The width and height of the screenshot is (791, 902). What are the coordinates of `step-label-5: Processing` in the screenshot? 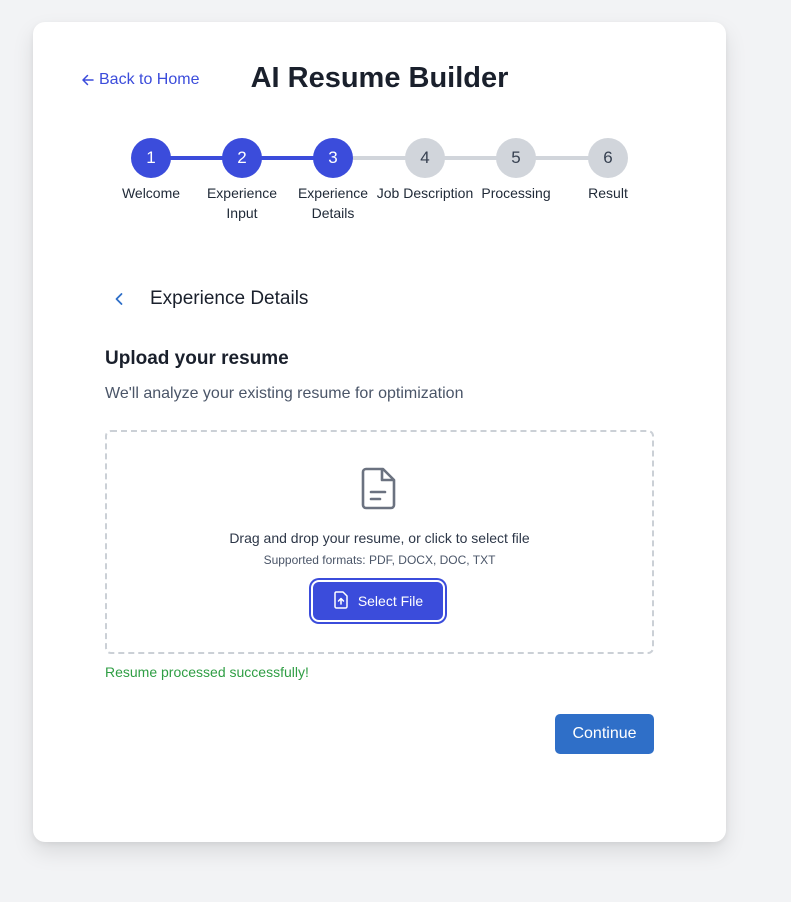 It's located at (516, 193).